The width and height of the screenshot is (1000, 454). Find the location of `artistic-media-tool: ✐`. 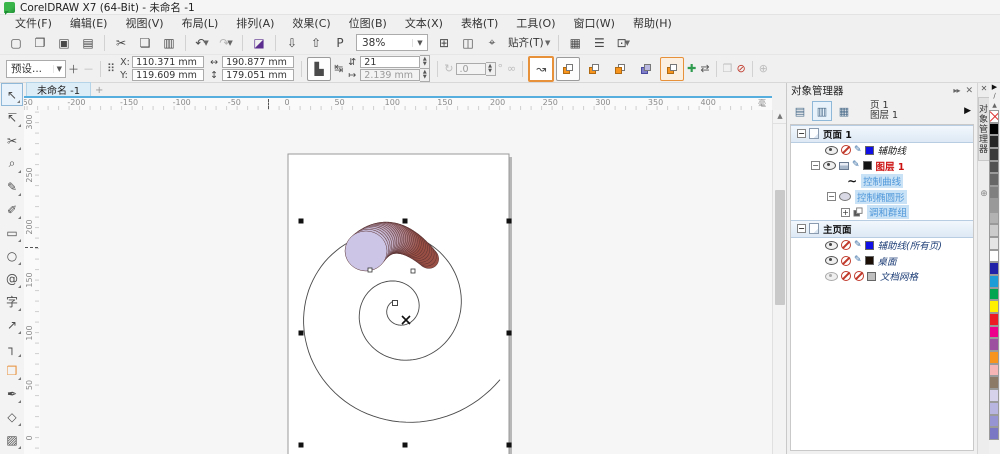

artistic-media-tool: ✐ is located at coordinates (12, 209).